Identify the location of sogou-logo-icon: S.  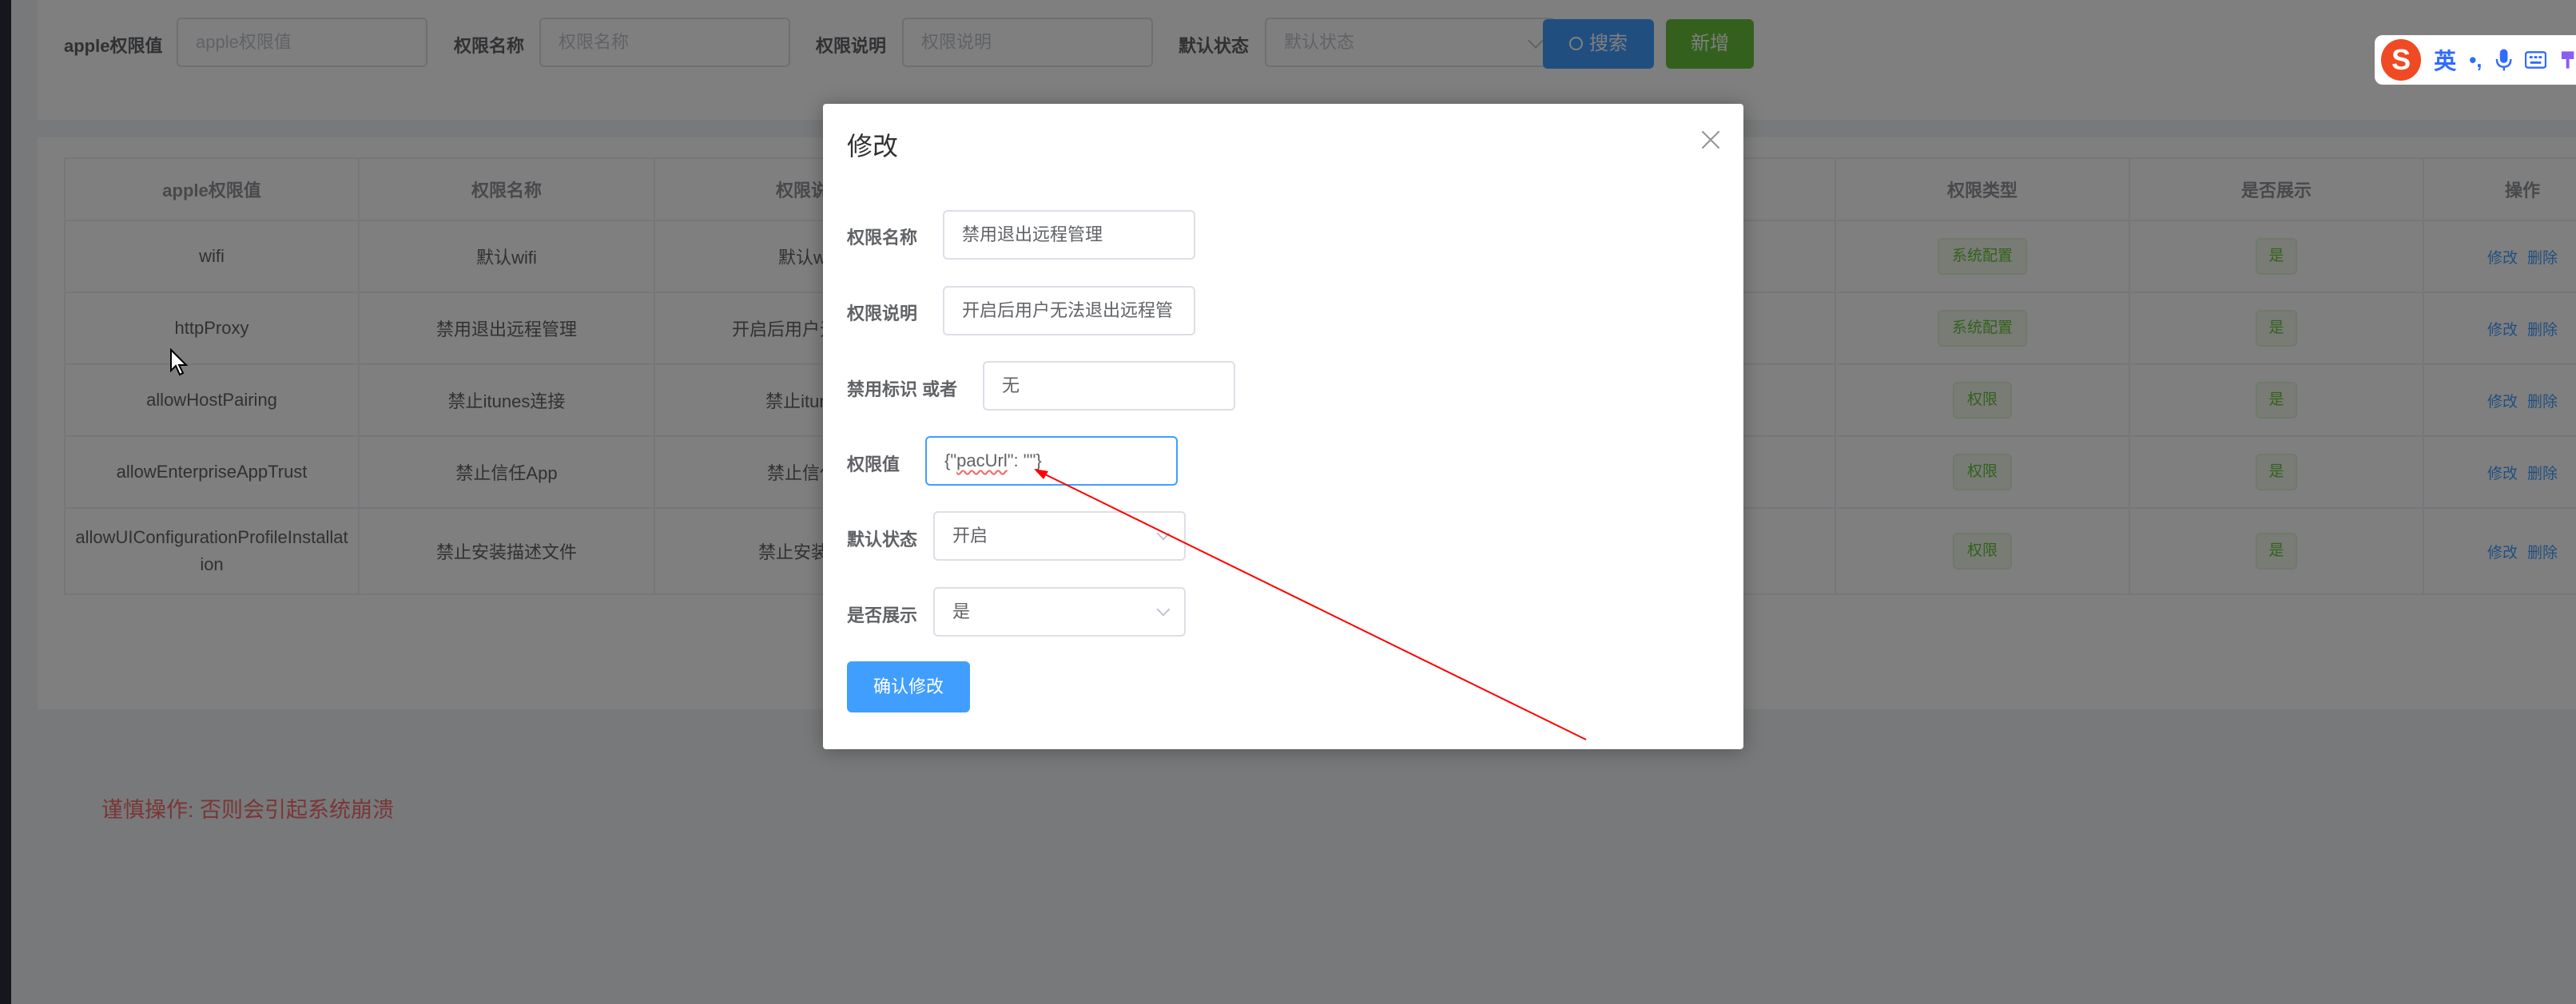
(2401, 60).